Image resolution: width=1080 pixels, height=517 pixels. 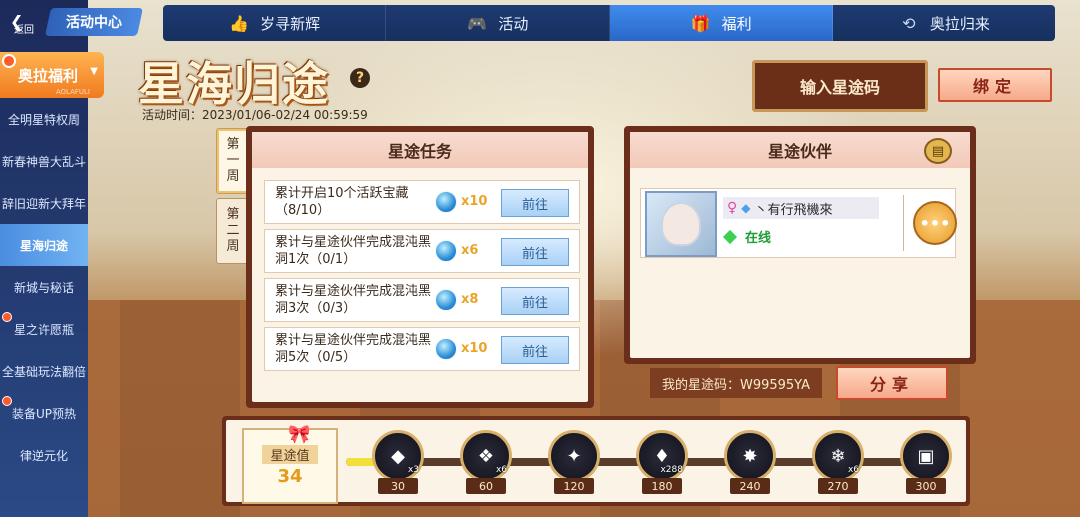 What do you see at coordinates (48, 75) in the screenshot?
I see `category-label: 奥拉福利` at bounding box center [48, 75].